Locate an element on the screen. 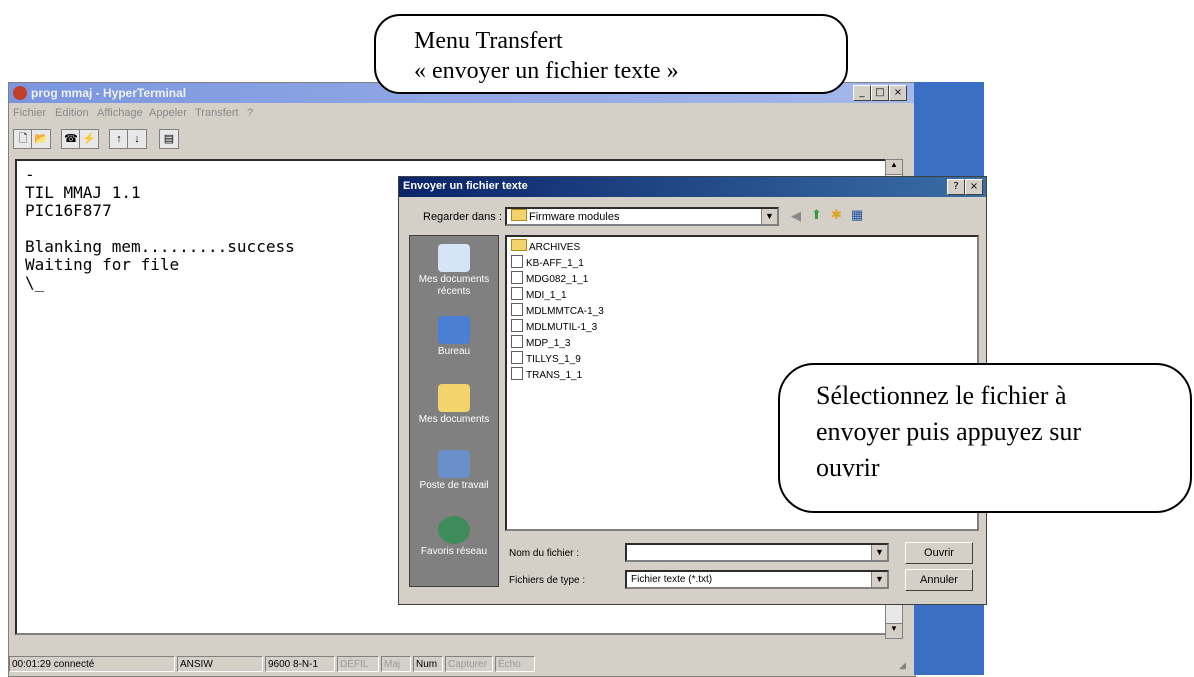  view-menu-icon: ▦ is located at coordinates (857, 215).